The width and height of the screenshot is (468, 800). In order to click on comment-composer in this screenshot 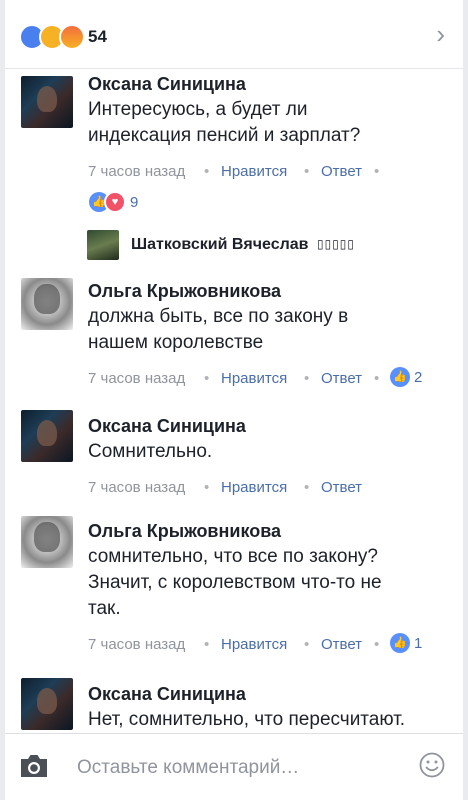, I will do `click(234, 766)`.